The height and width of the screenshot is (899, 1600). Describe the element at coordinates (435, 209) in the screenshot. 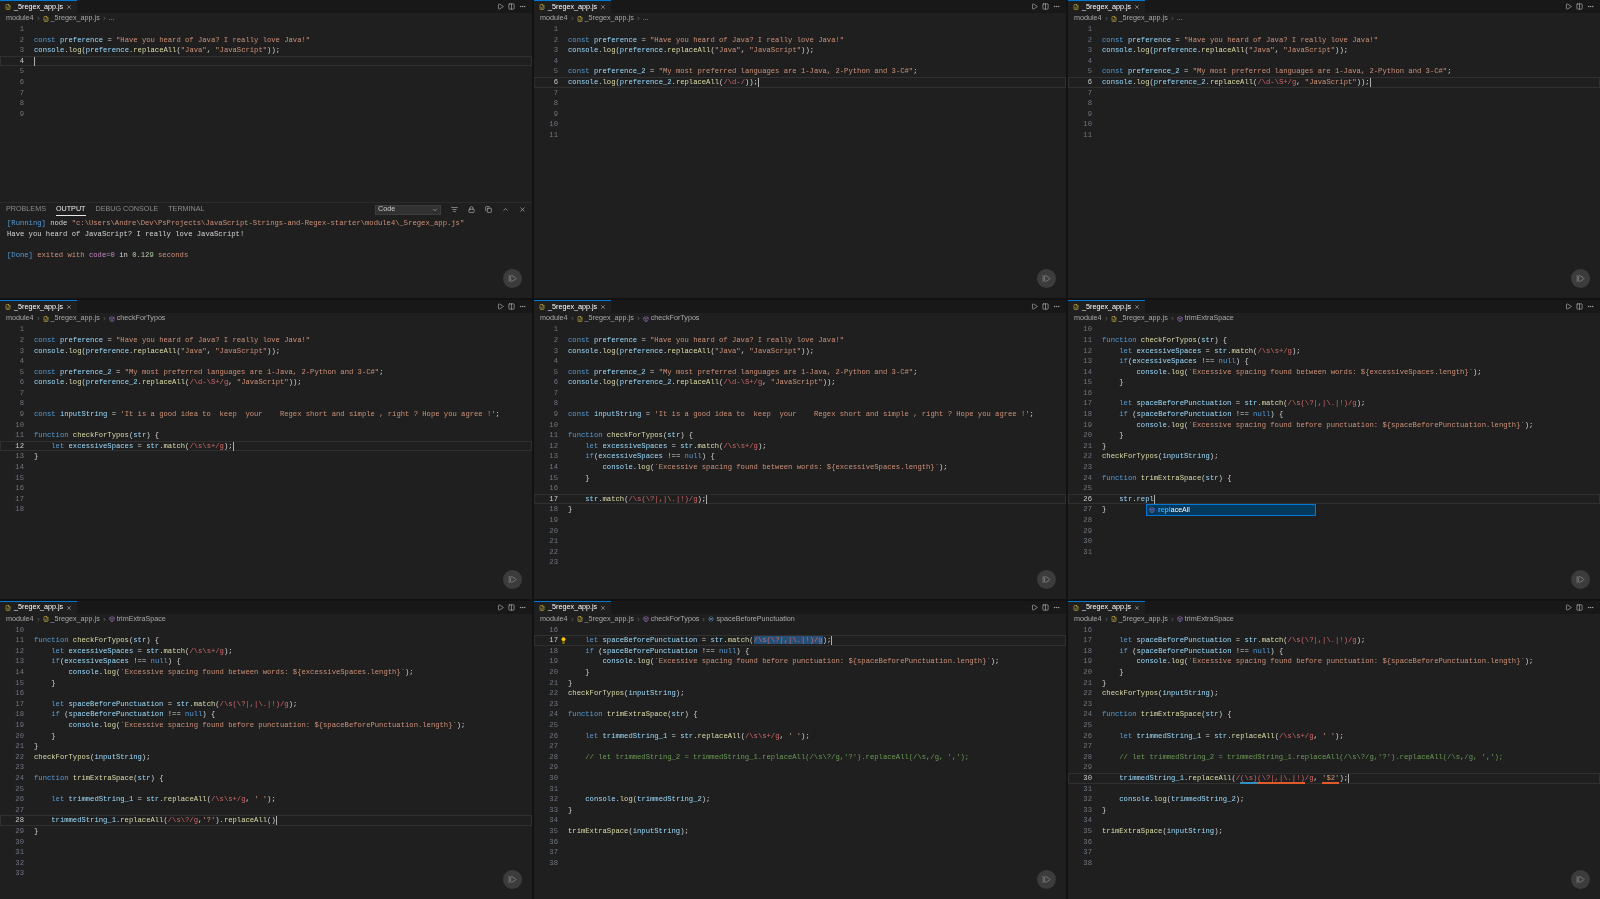

I see `chevron-down-icon` at that location.